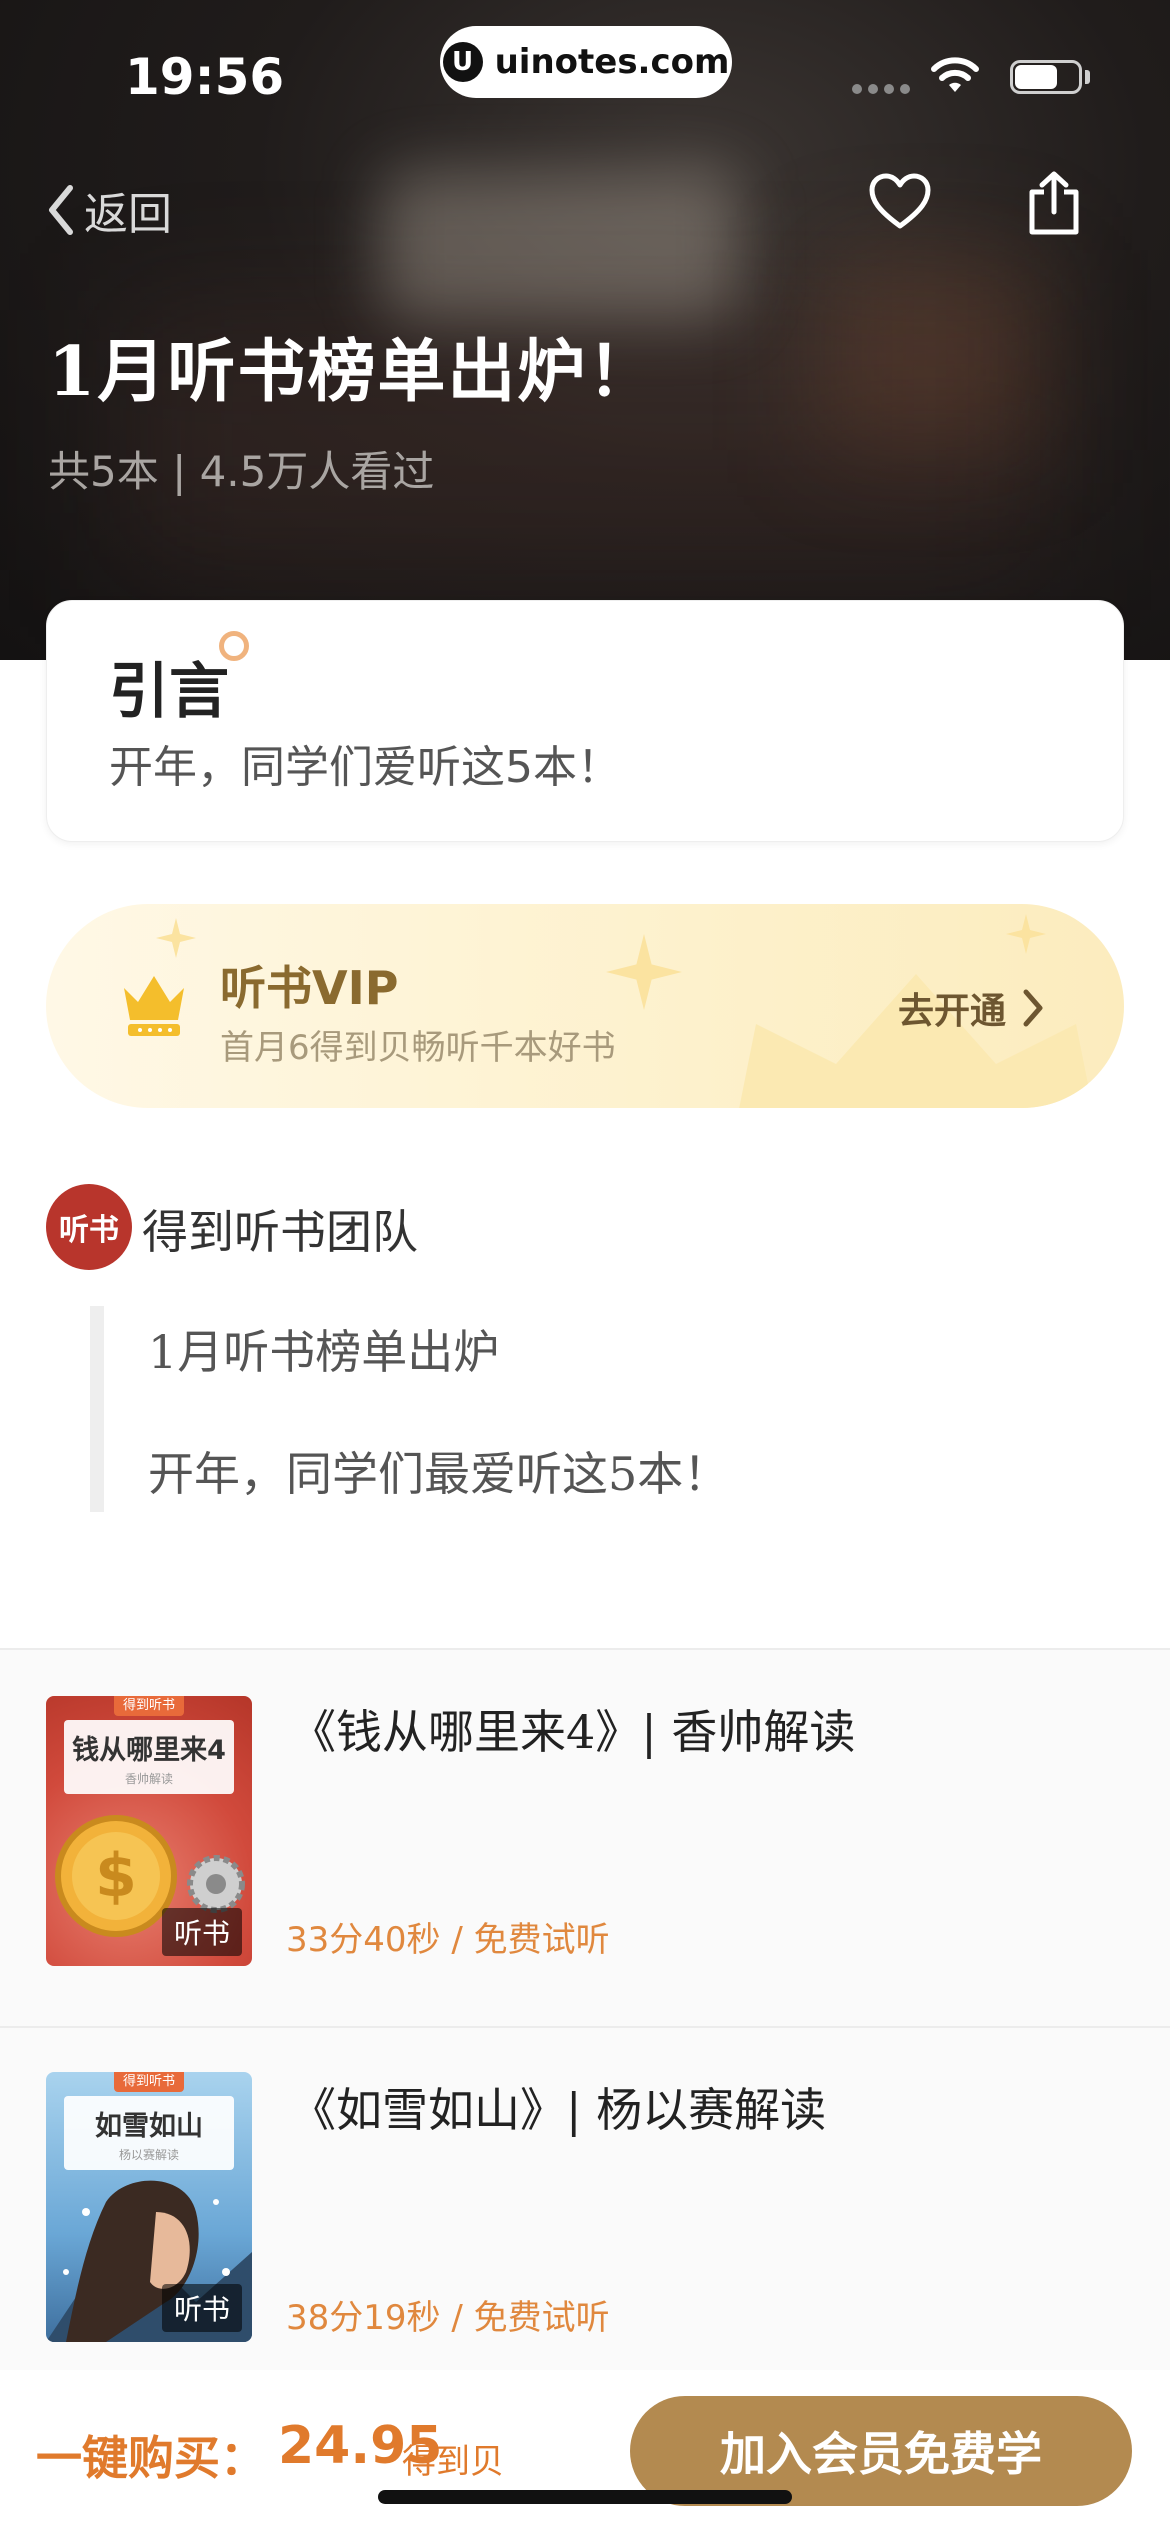  Describe the element at coordinates (930, 350) in the screenshot. I see `hero-background-light` at that location.